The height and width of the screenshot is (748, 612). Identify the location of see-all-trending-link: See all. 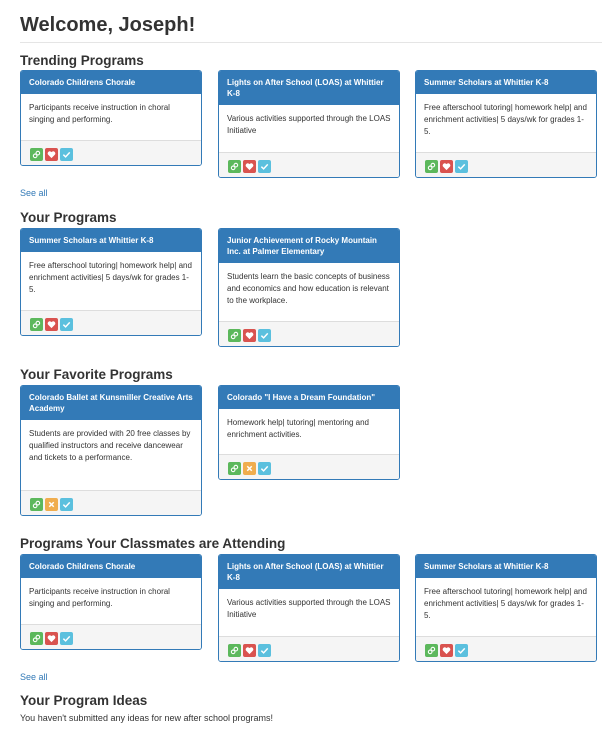
(34, 193).